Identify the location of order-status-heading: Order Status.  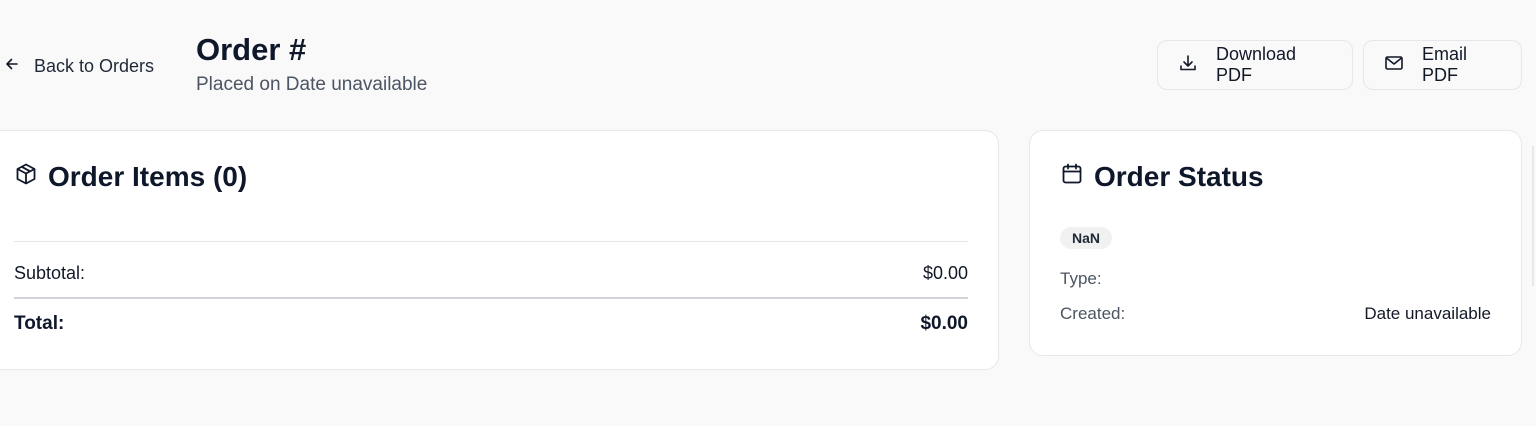
(1162, 177).